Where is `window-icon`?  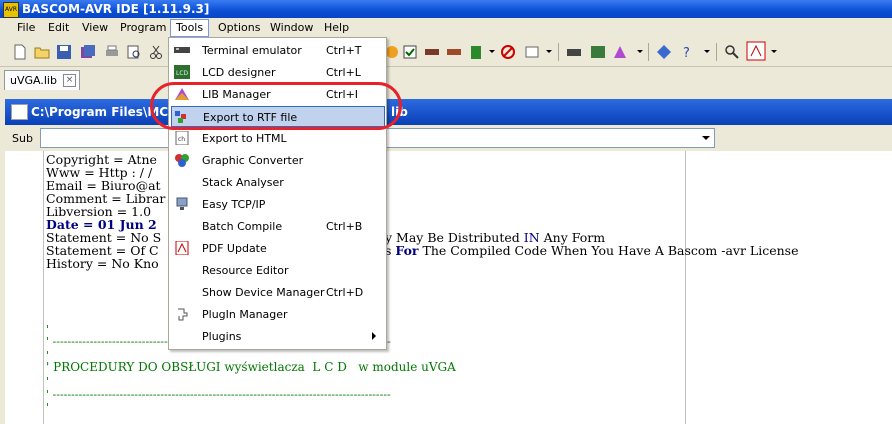
window-icon is located at coordinates (532, 52).